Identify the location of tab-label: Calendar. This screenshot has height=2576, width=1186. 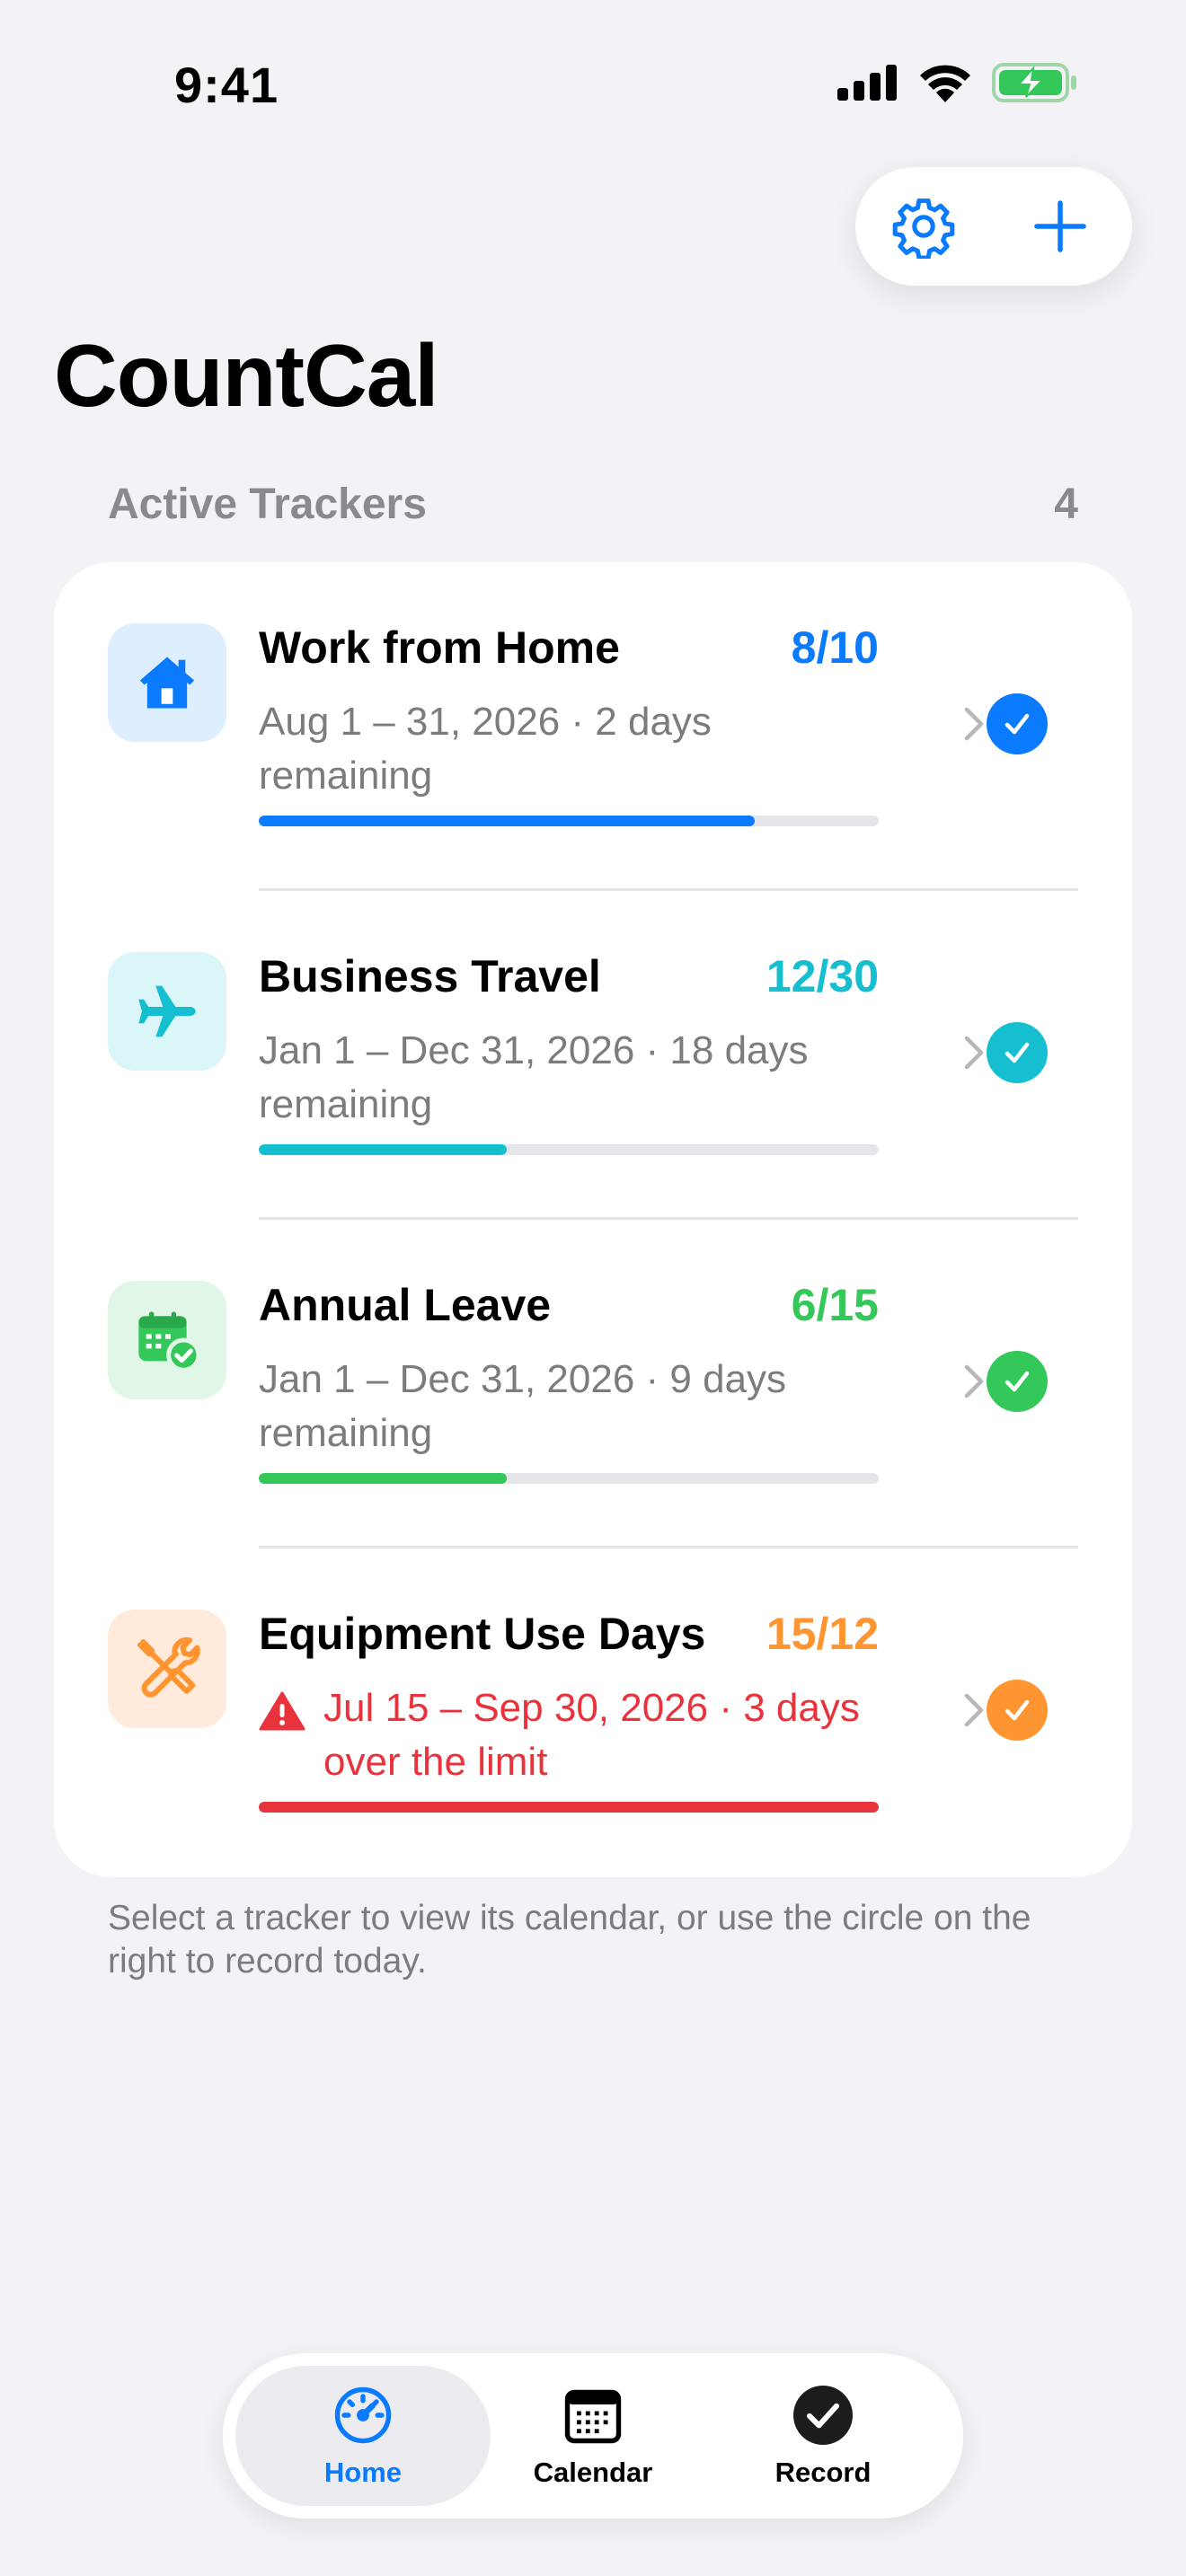
(593, 2472).